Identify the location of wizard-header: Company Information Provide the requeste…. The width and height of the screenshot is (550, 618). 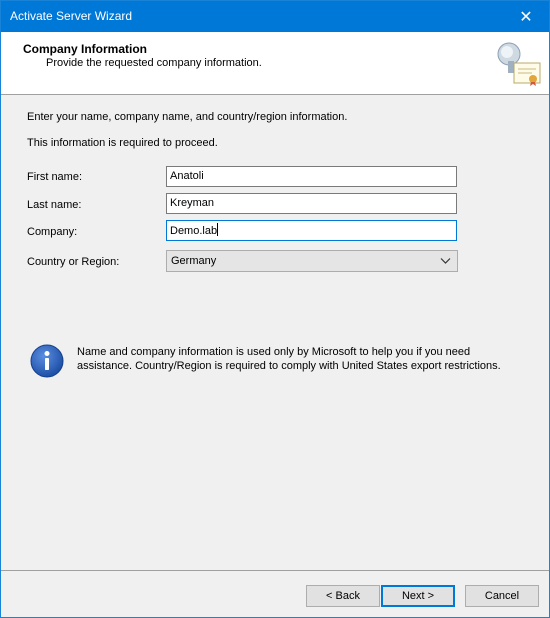
(275, 63).